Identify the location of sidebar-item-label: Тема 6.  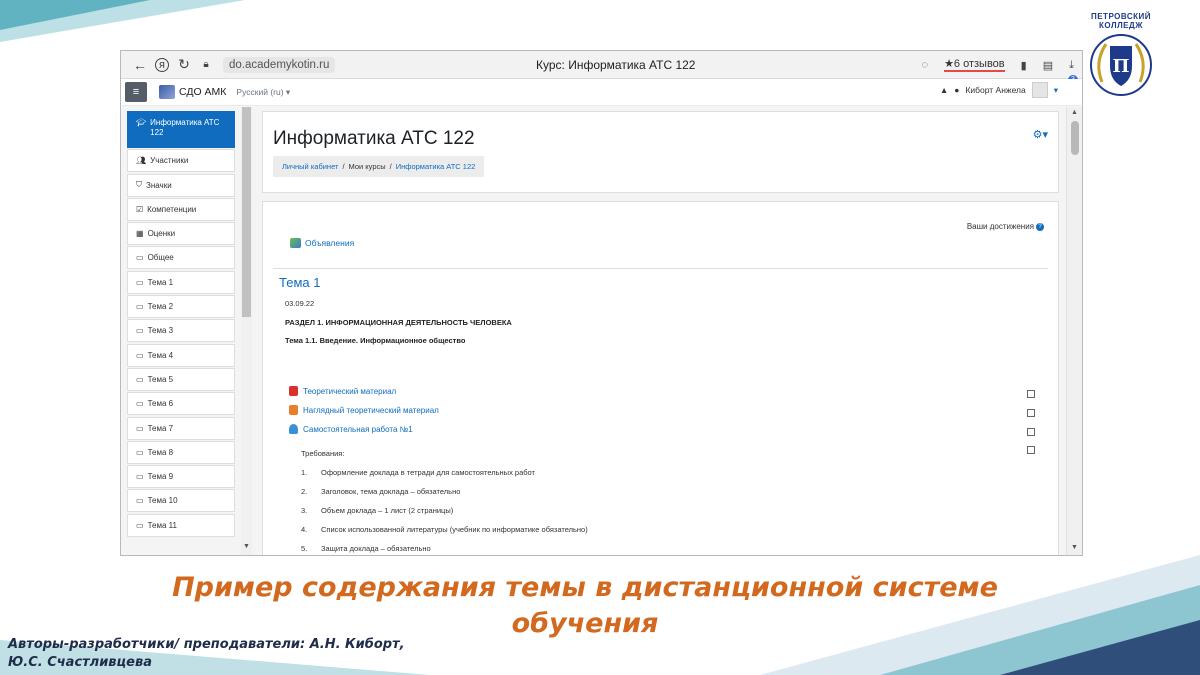
(160, 404).